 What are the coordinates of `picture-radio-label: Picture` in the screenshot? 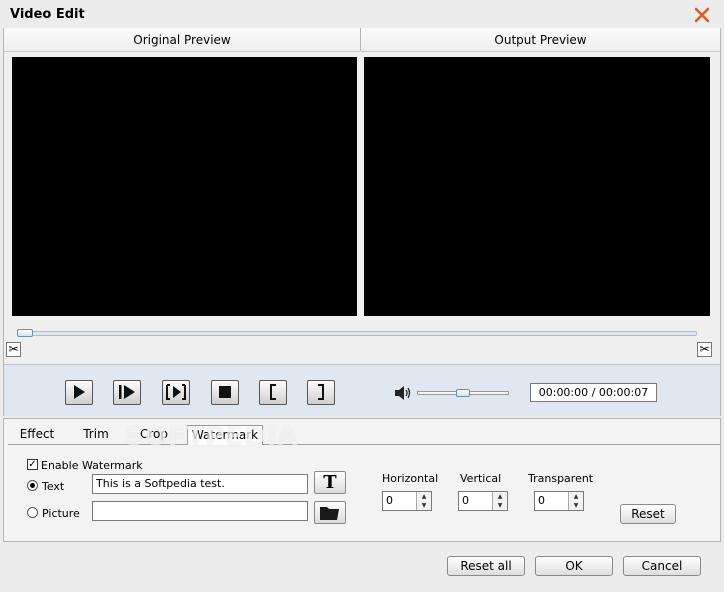 It's located at (61, 513).